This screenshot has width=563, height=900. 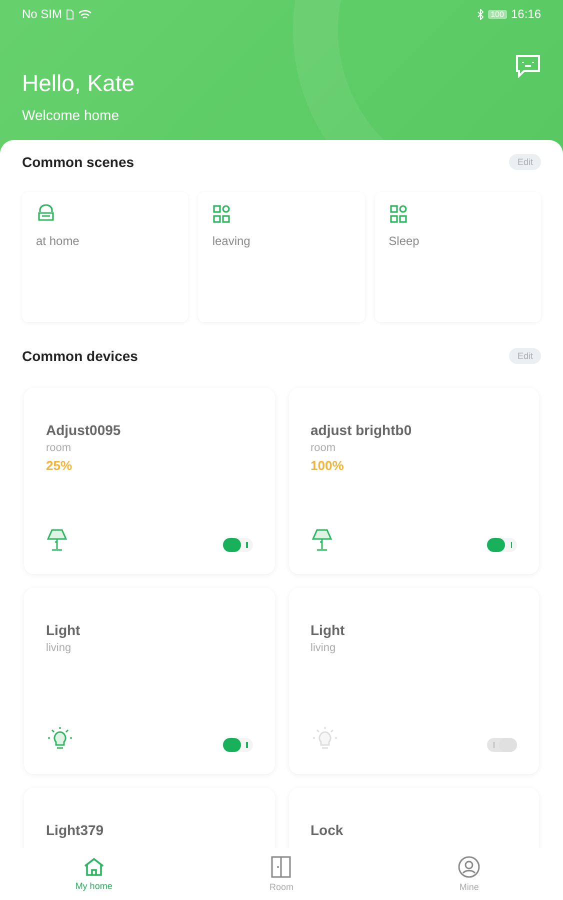 What do you see at coordinates (413, 481) in the screenshot?
I see `device-card: adjust brightb0 room 100%` at bounding box center [413, 481].